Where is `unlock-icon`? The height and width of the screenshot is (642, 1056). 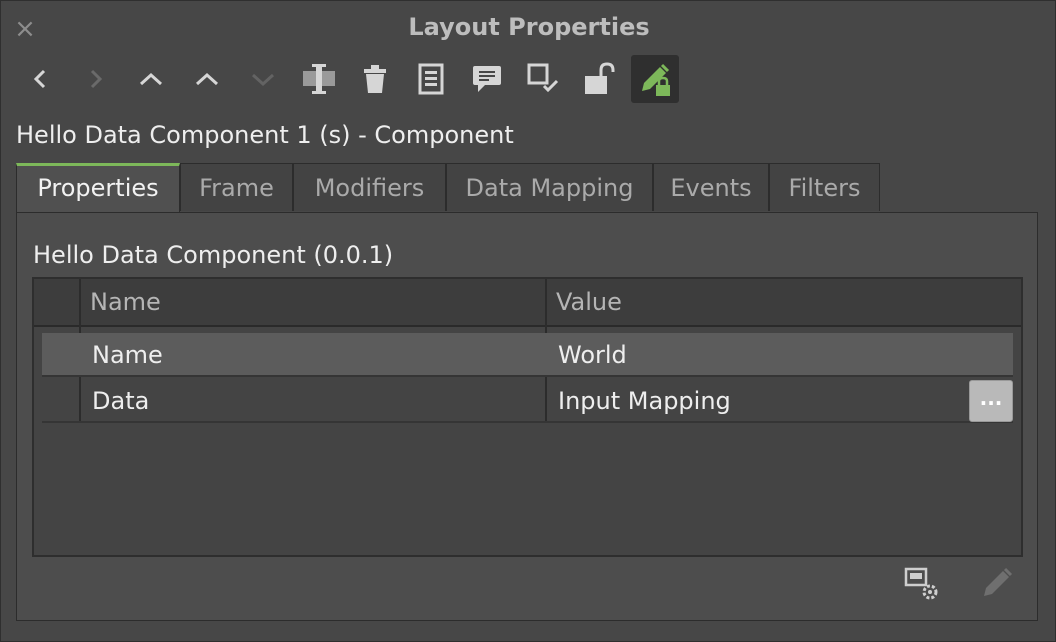 unlock-icon is located at coordinates (600, 78).